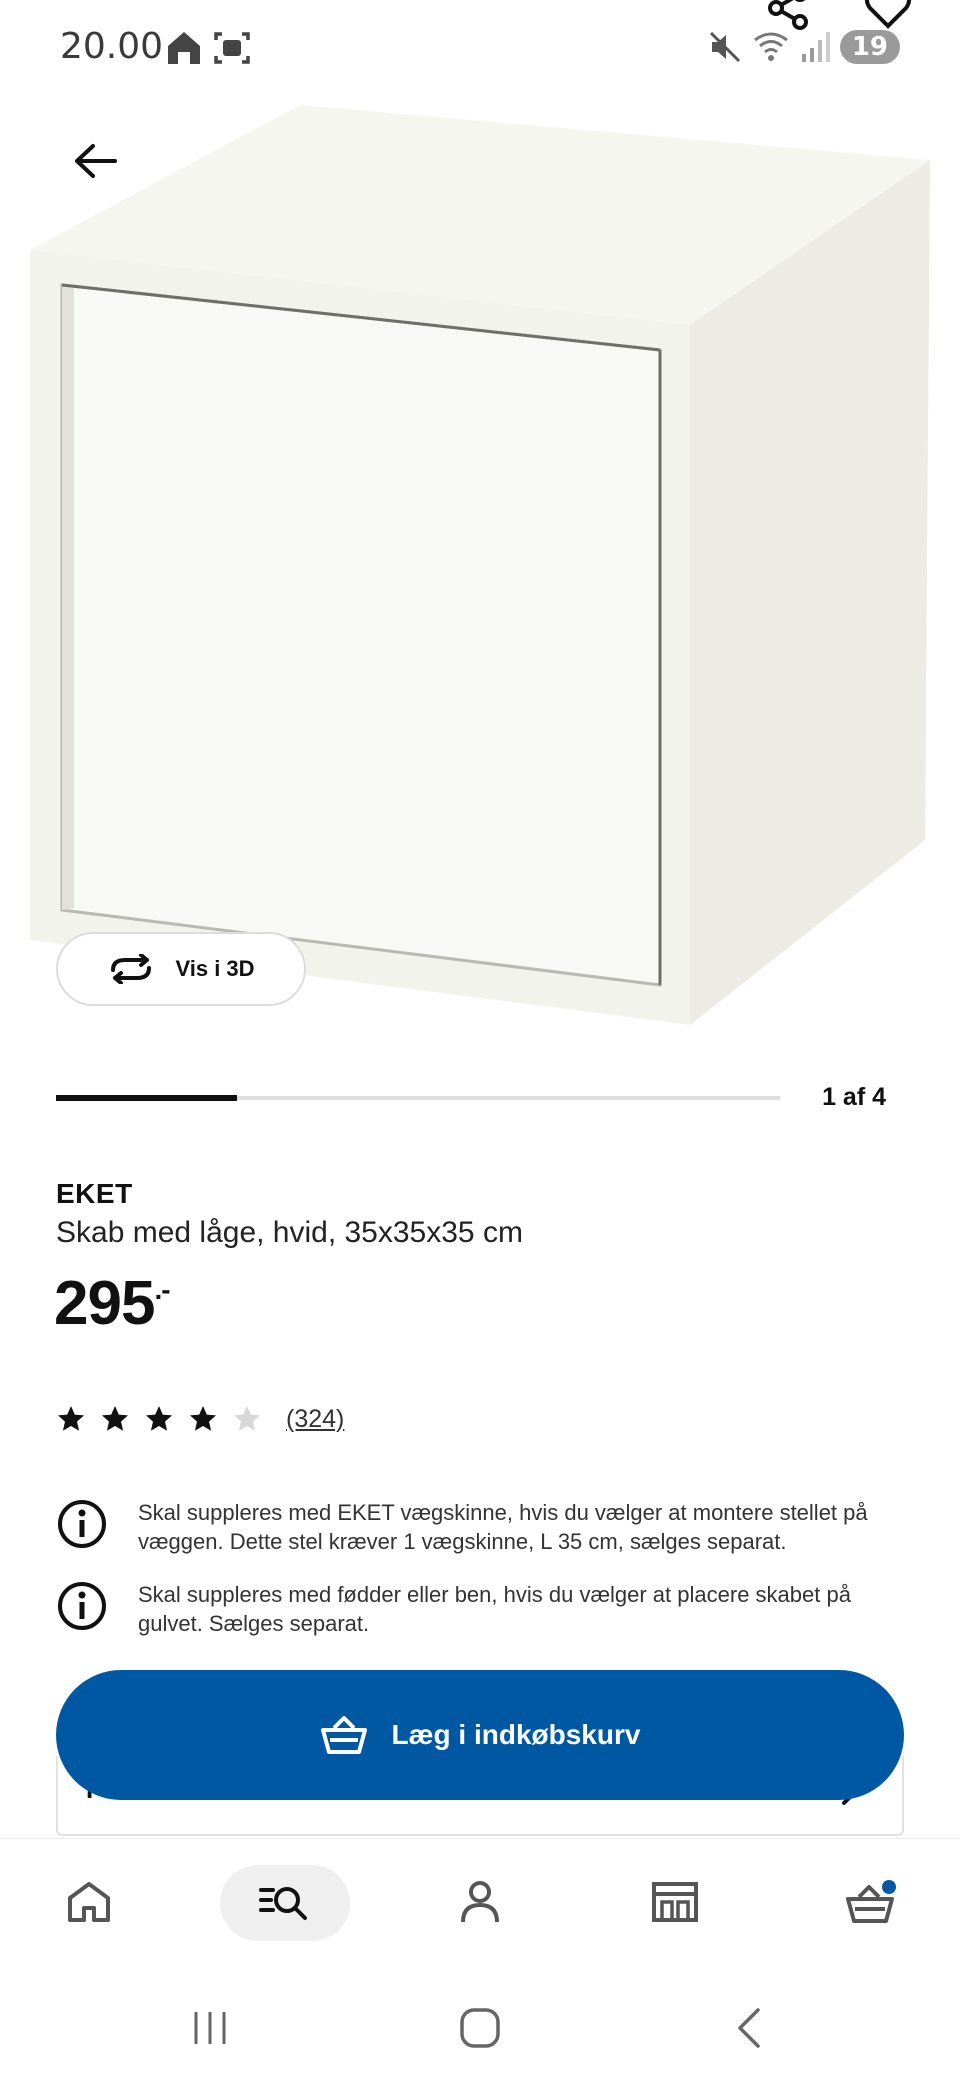  What do you see at coordinates (888, 14) in the screenshot?
I see `heart-icon` at bounding box center [888, 14].